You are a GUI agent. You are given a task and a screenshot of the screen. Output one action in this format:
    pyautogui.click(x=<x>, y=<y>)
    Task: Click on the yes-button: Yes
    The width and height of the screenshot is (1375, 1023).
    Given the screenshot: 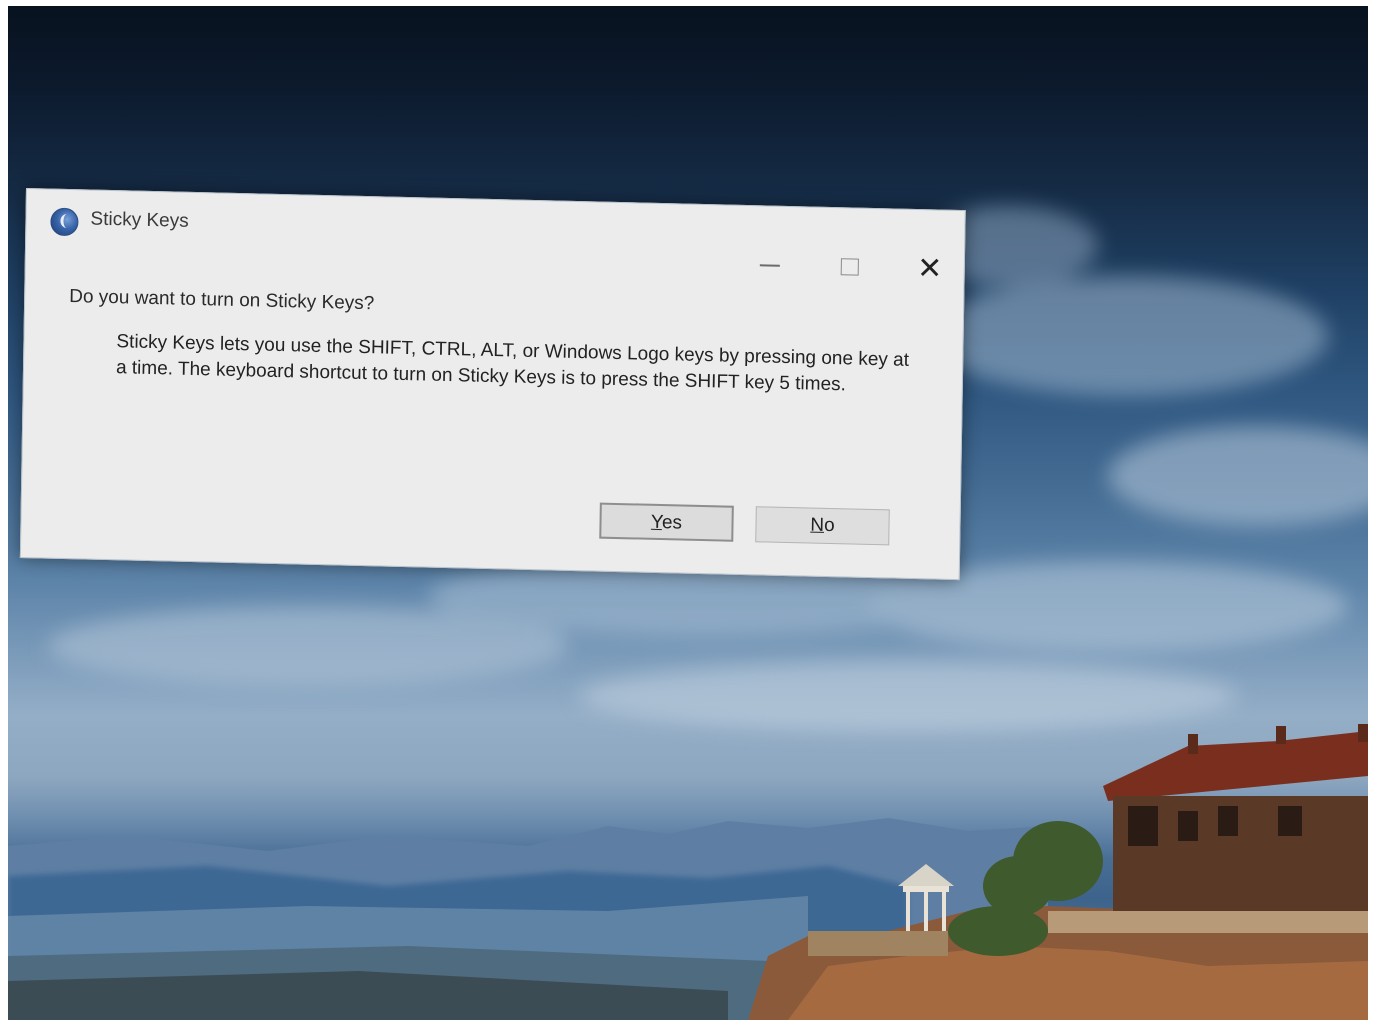 What is the action you would take?
    pyautogui.click(x=666, y=522)
    